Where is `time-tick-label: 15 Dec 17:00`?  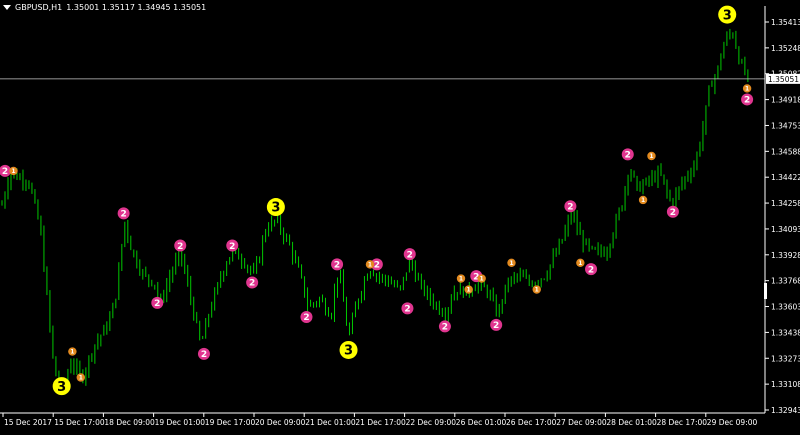
time-tick-label: 15 Dec 17:00 is located at coordinates (79, 422).